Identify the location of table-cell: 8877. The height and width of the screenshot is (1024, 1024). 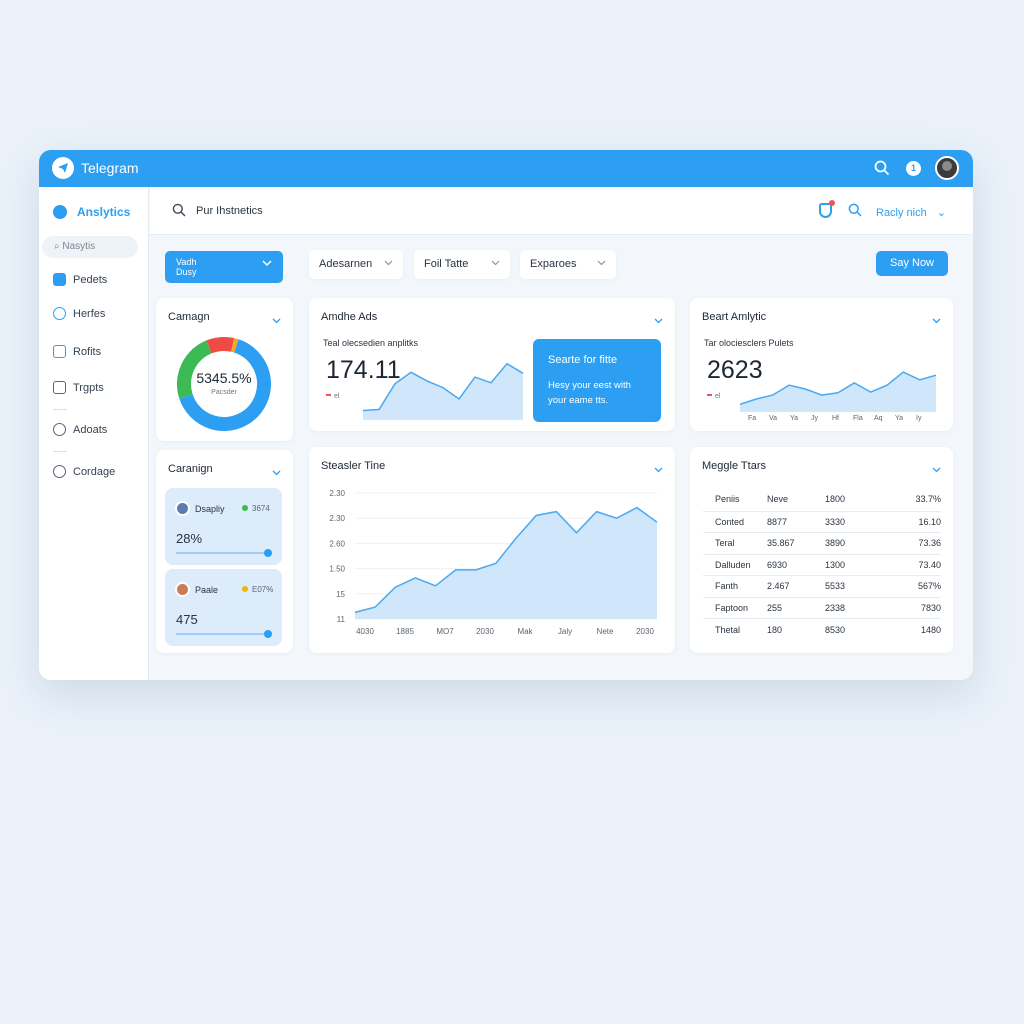
(796, 522).